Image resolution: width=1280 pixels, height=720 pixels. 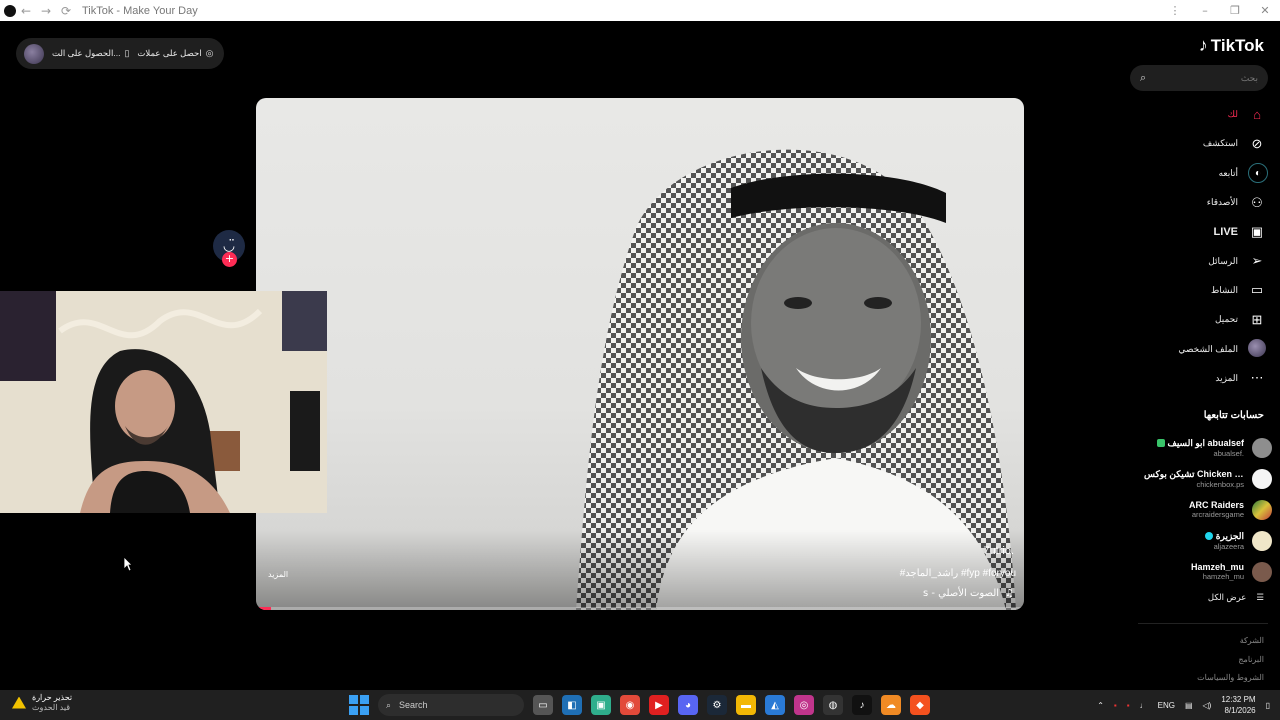 I want to click on profile-icon, so click(x=1257, y=349).